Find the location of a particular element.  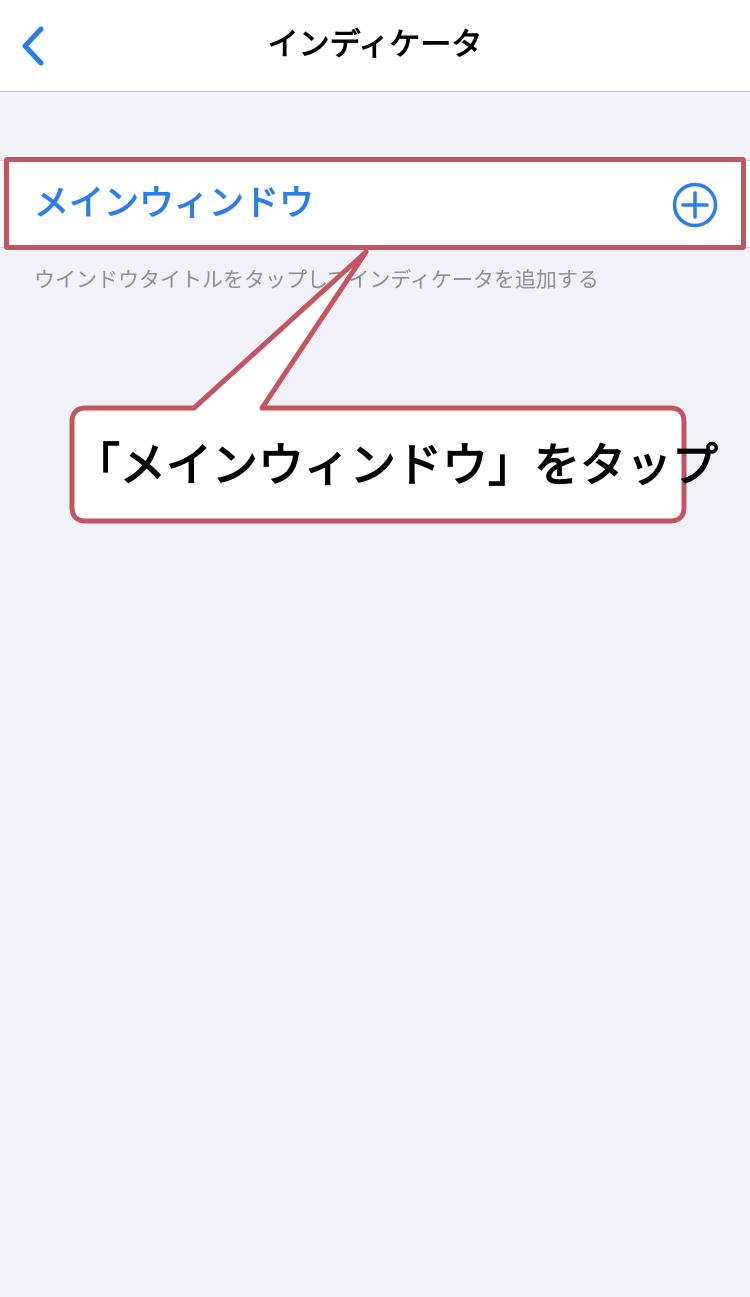

list-item-main-window: メインウィンドウ is located at coordinates (375, 204).